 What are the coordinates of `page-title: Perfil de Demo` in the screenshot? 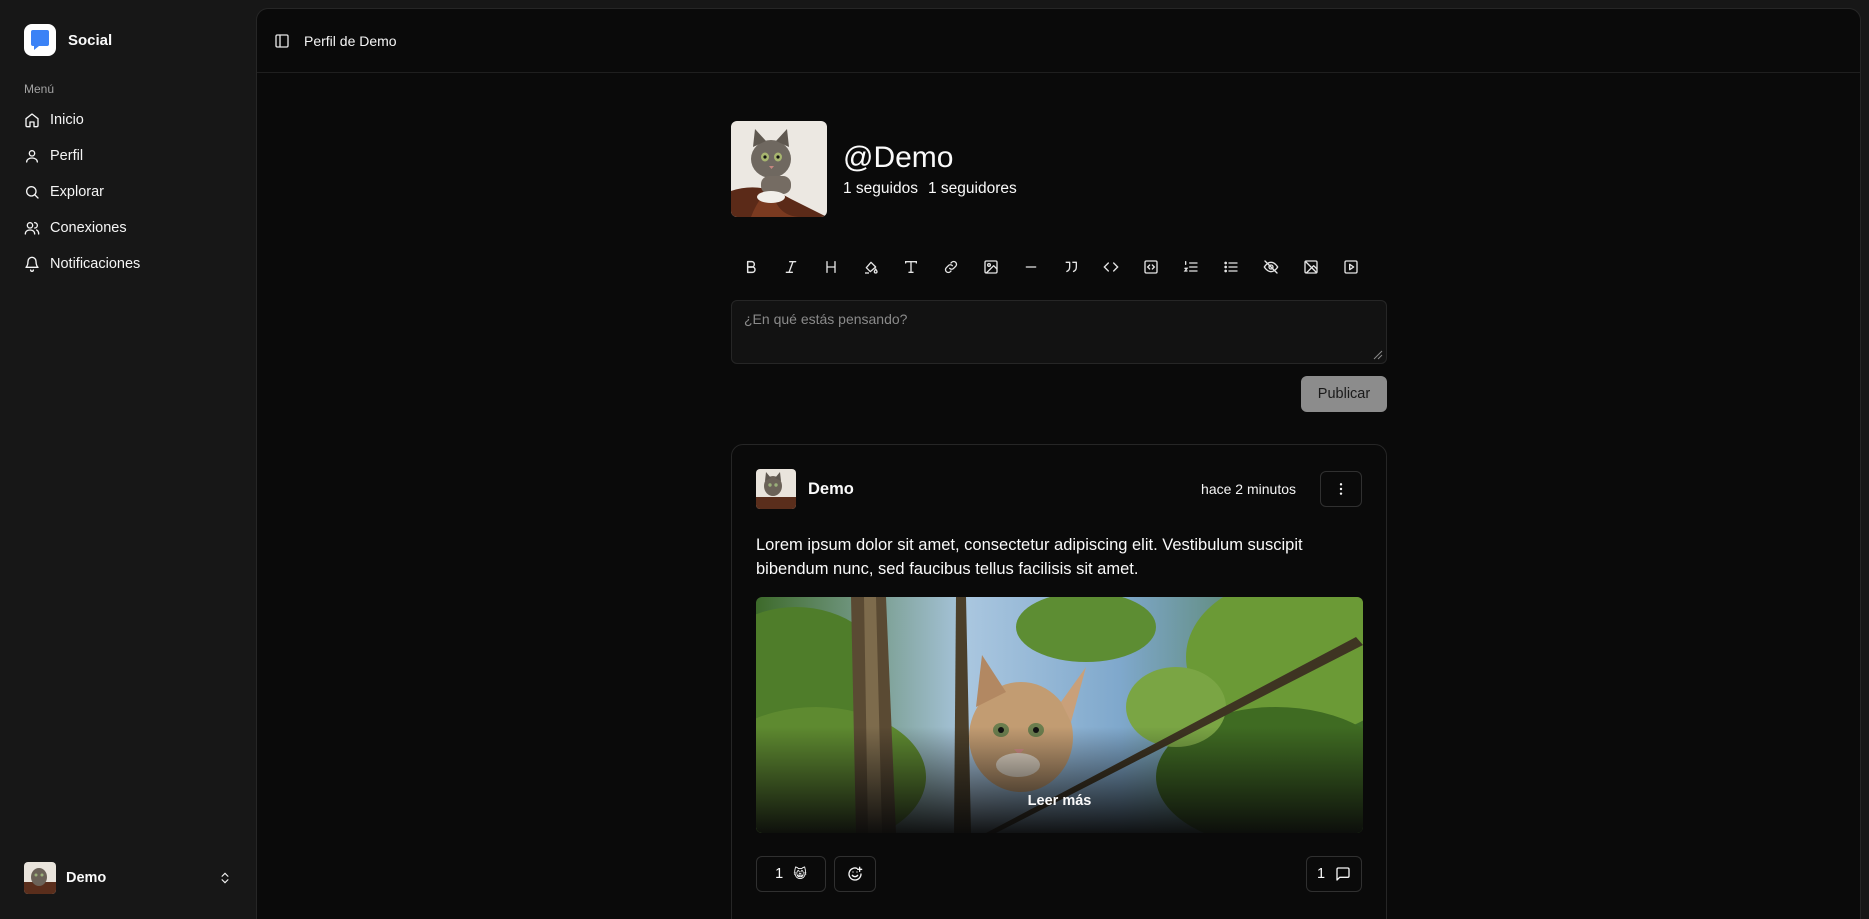 It's located at (350, 40).